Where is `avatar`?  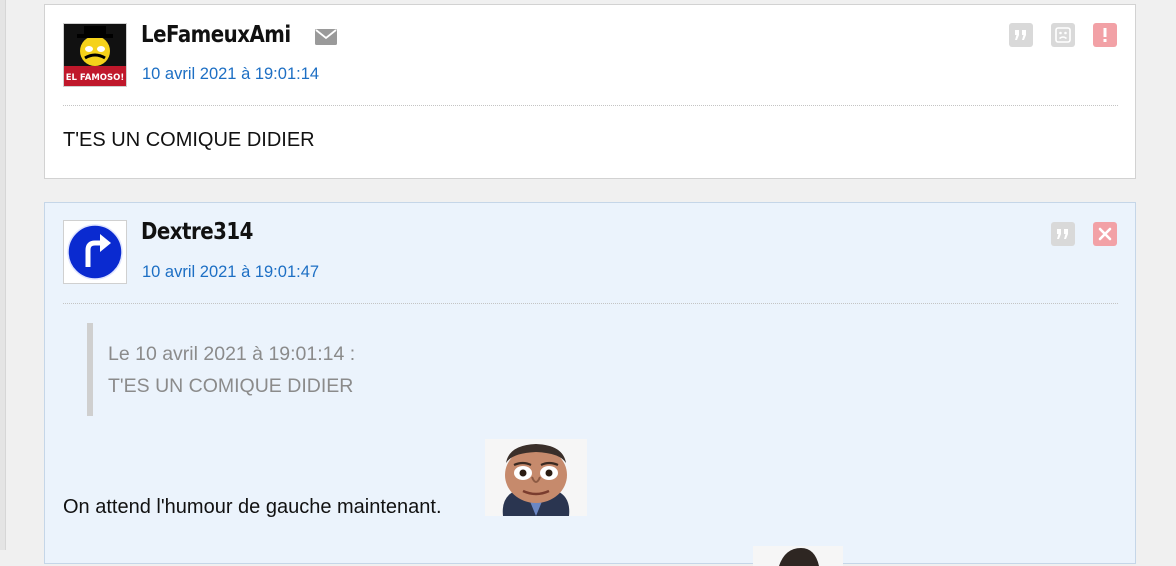
avatar is located at coordinates (95, 252).